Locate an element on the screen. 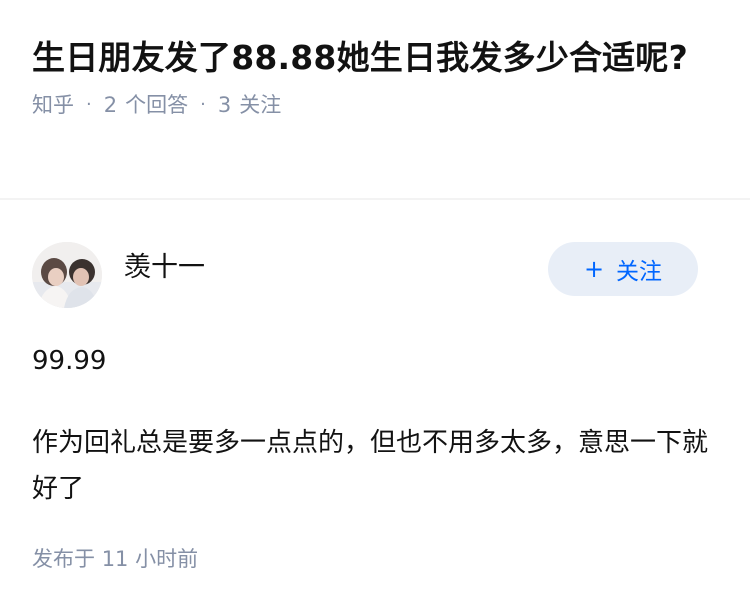 The height and width of the screenshot is (616, 750). question-header: 生日朋友发了88.88她生日我发多少合适呢? 知乎 · 2 个回答 · 3 关注 is located at coordinates (377, 76).